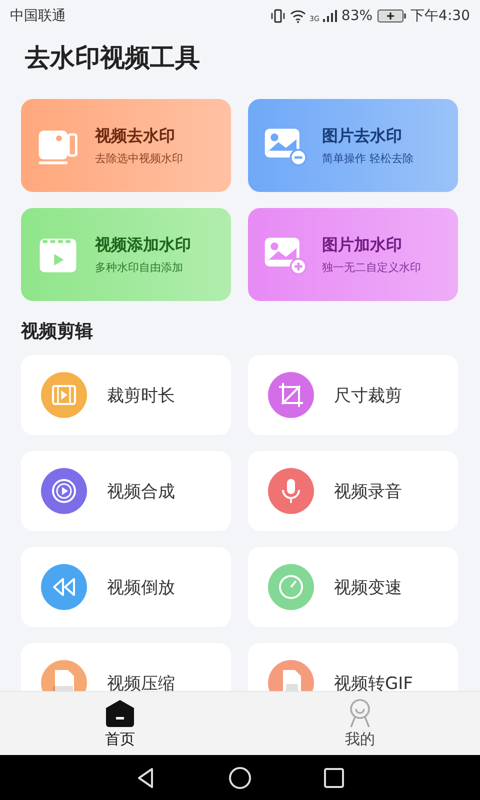  Describe the element at coordinates (298, 16) in the screenshot. I see `wifi-icon` at that location.